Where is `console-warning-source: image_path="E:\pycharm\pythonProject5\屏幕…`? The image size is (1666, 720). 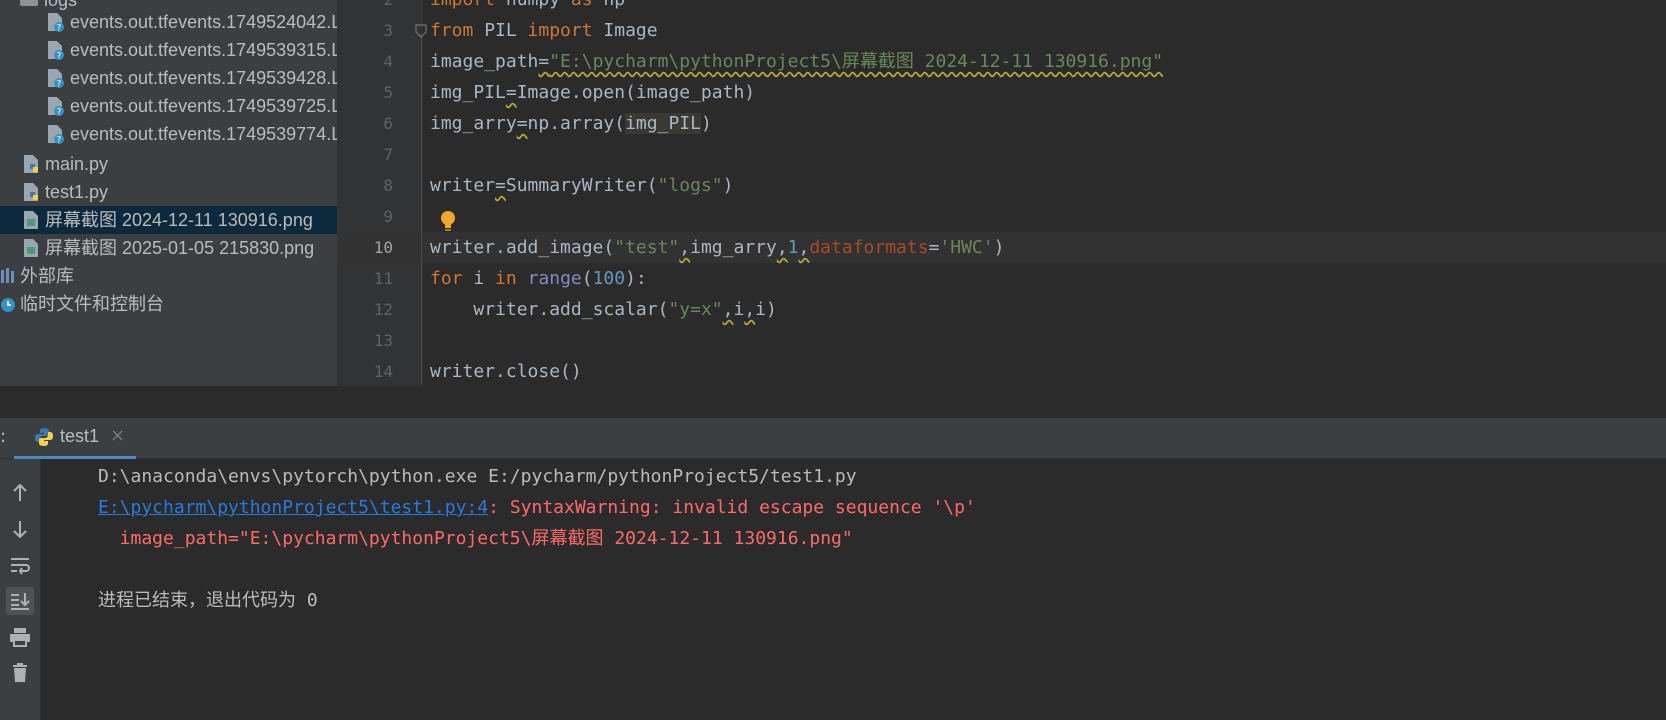
console-warning-source: image_path="E:\pycharm\pythonProject5\屏幕… is located at coordinates (475, 538).